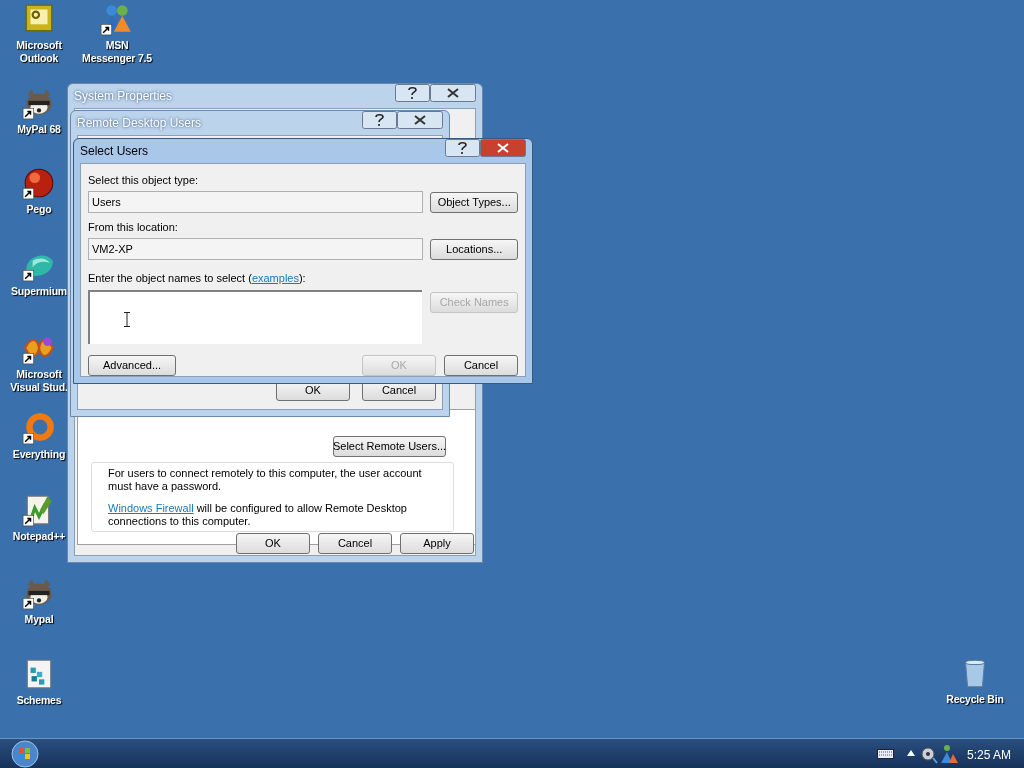 Image resolution: width=1024 pixels, height=768 pixels. What do you see at coordinates (265, 480) in the screenshot?
I see `info-text: For users to connect remotely to this computer, the user account must have a password.` at bounding box center [265, 480].